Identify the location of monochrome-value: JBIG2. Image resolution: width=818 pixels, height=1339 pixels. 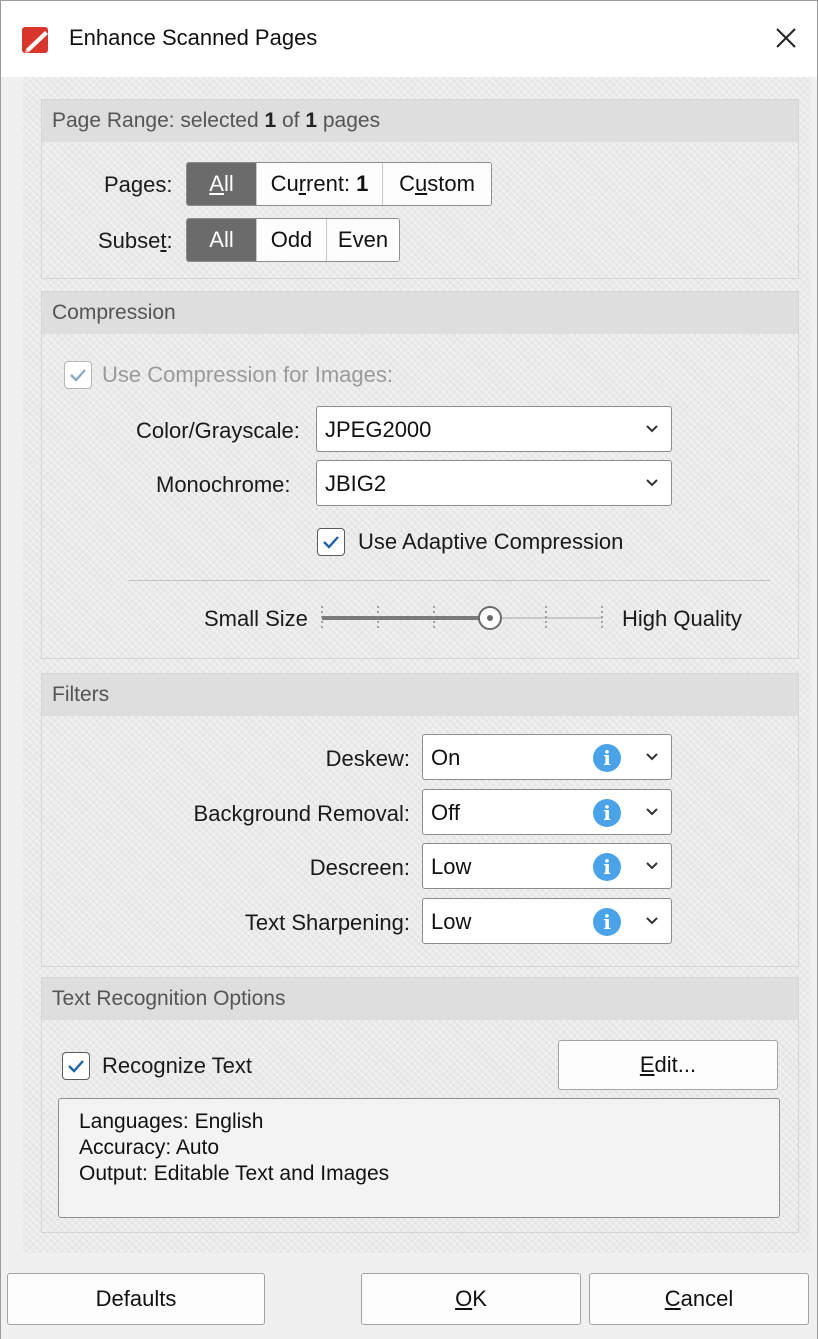
(356, 483).